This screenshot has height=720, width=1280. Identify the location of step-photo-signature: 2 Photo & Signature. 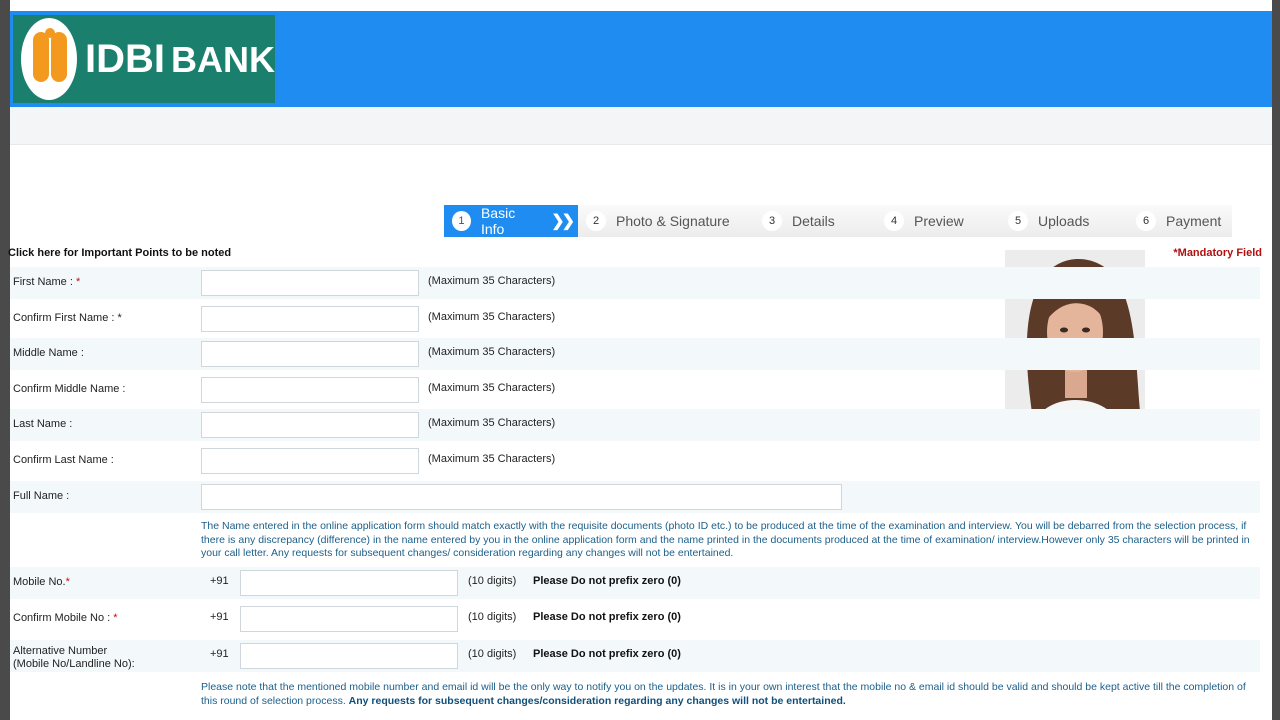
(666, 221).